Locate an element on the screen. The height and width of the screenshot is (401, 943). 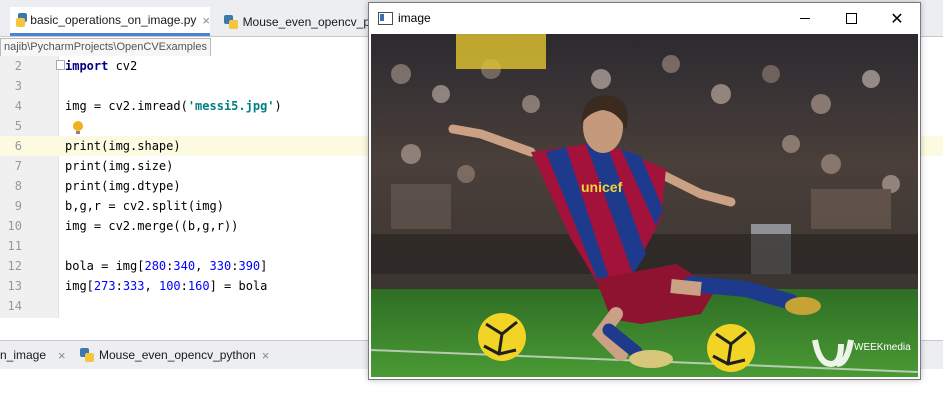
tab-label: Mouse_even_opencv_py is located at coordinates (309, 21).